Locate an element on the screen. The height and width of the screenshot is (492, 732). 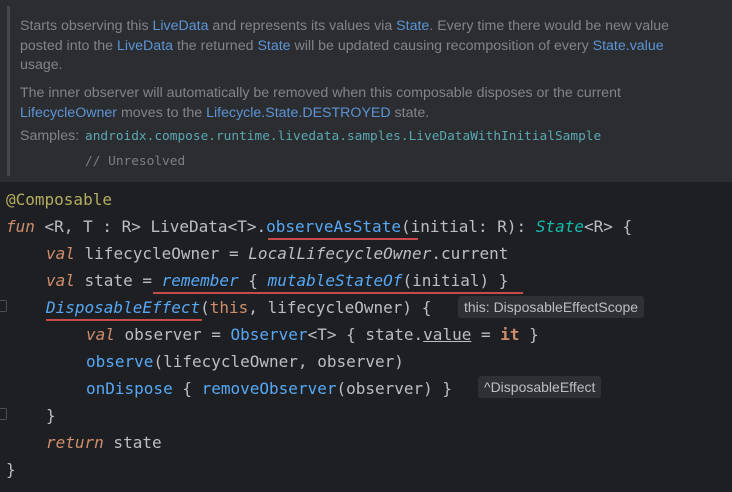
return-type: State is located at coordinates (559, 226).